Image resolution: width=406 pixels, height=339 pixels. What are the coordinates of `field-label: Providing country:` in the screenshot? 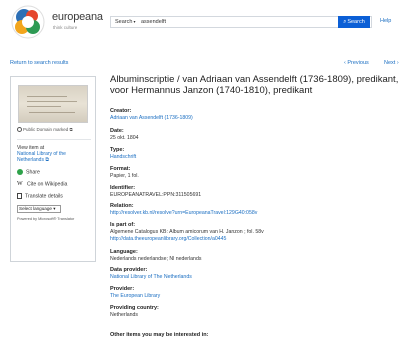 It's located at (134, 308).